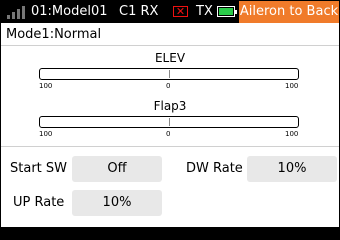  What do you see at coordinates (170, 12) in the screenshot?
I see `status-bar: 01:Model01 C1 RX ✕ TX Aileron to Back` at bounding box center [170, 12].